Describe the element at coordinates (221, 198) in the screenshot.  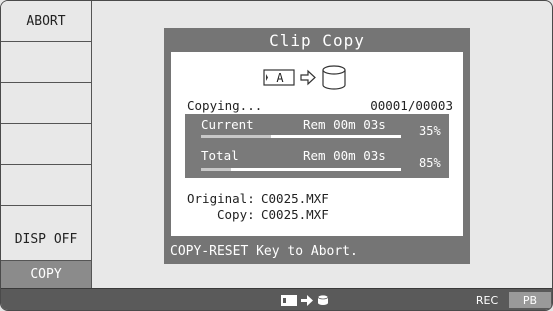
I see `original-label: Original:` at that location.